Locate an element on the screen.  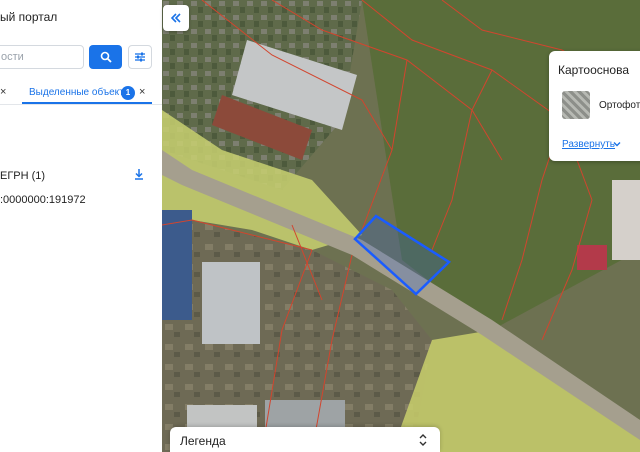
basemap-switcher: Картооснова Ортофот Развернуть is located at coordinates (594, 106).